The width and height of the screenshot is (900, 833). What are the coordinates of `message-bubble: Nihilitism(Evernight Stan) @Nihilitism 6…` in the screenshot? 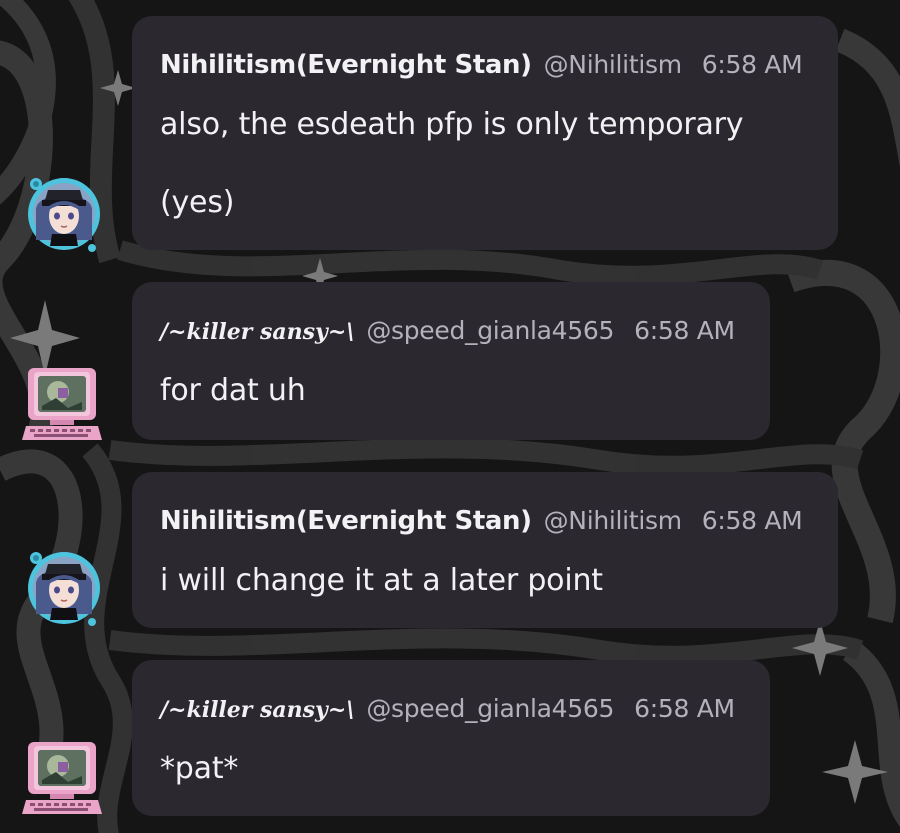 It's located at (485, 550).